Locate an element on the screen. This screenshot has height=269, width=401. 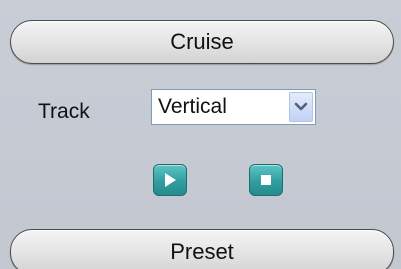
stop-icon is located at coordinates (266, 180).